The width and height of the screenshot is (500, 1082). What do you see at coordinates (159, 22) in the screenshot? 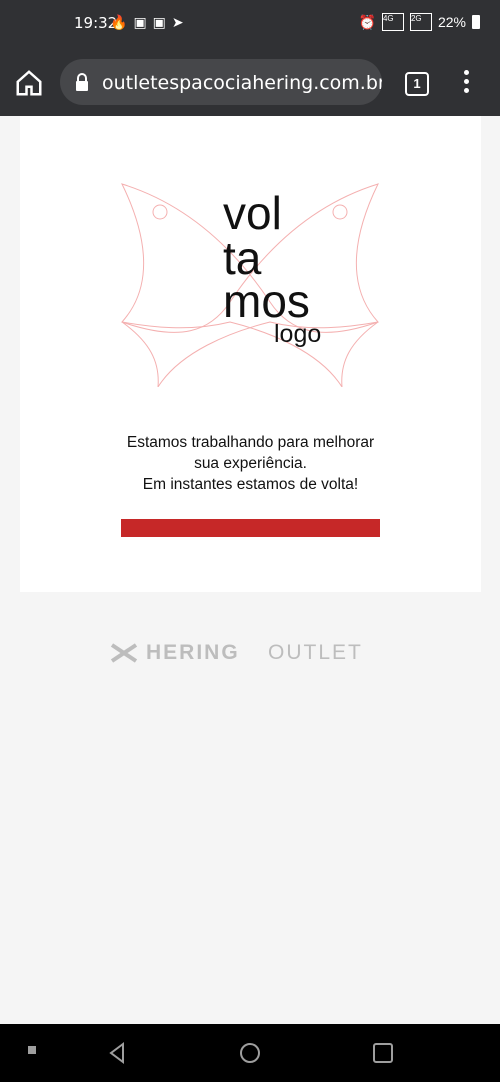
I see `sim2-notification-icon: ▣` at bounding box center [159, 22].